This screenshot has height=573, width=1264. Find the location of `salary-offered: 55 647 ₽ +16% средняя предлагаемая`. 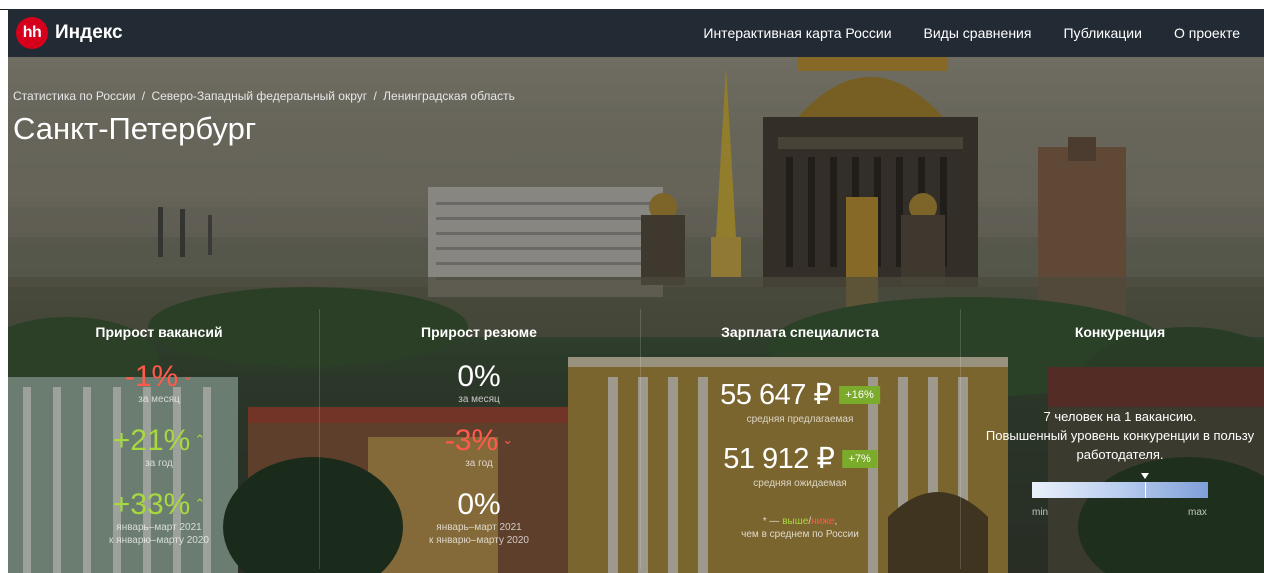

salary-offered: 55 647 ₽ +16% средняя предлагаемая is located at coordinates (800, 401).